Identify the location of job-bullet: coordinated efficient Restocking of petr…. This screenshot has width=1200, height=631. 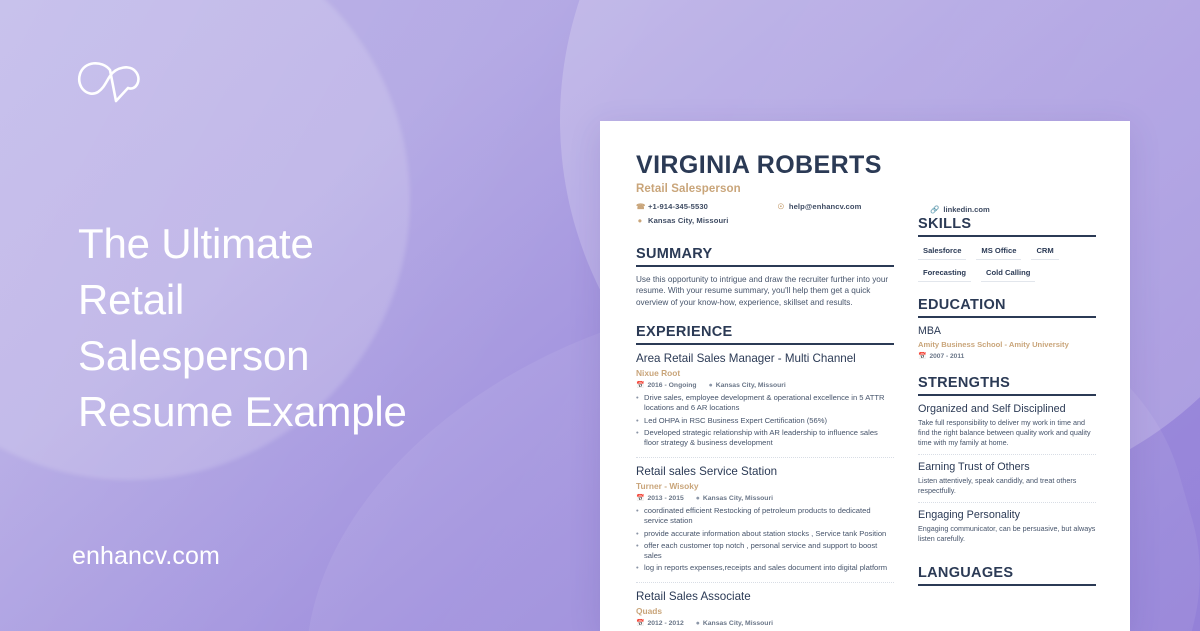
(765, 516).